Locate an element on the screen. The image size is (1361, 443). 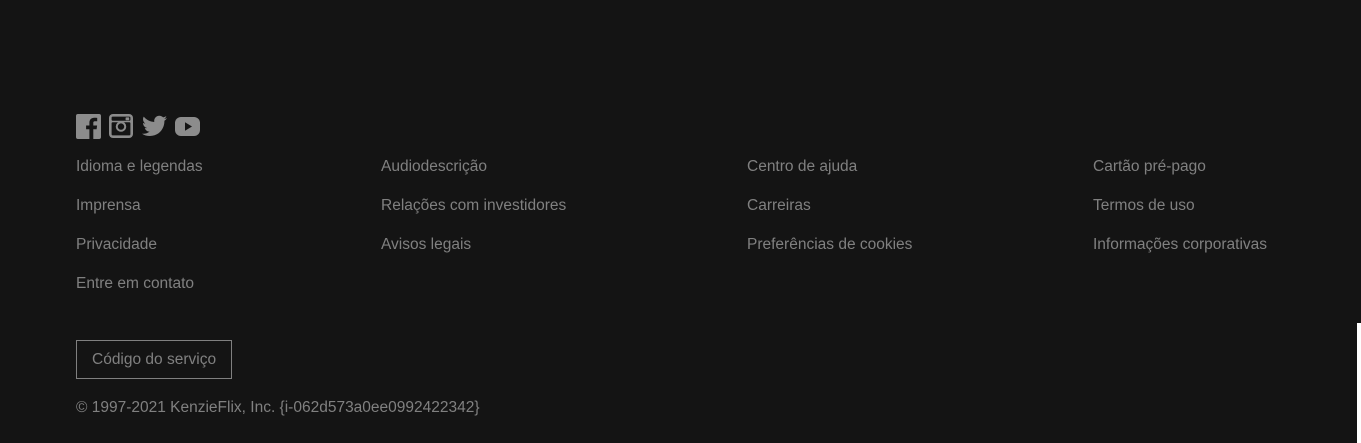
social-links is located at coordinates (138, 126).